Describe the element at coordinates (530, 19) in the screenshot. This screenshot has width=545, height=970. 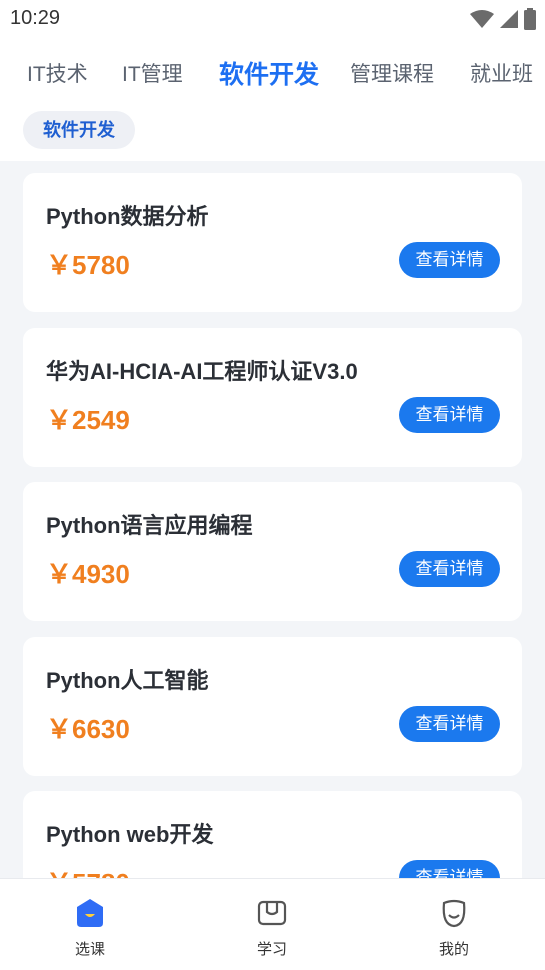
I see `battery-icon` at that location.